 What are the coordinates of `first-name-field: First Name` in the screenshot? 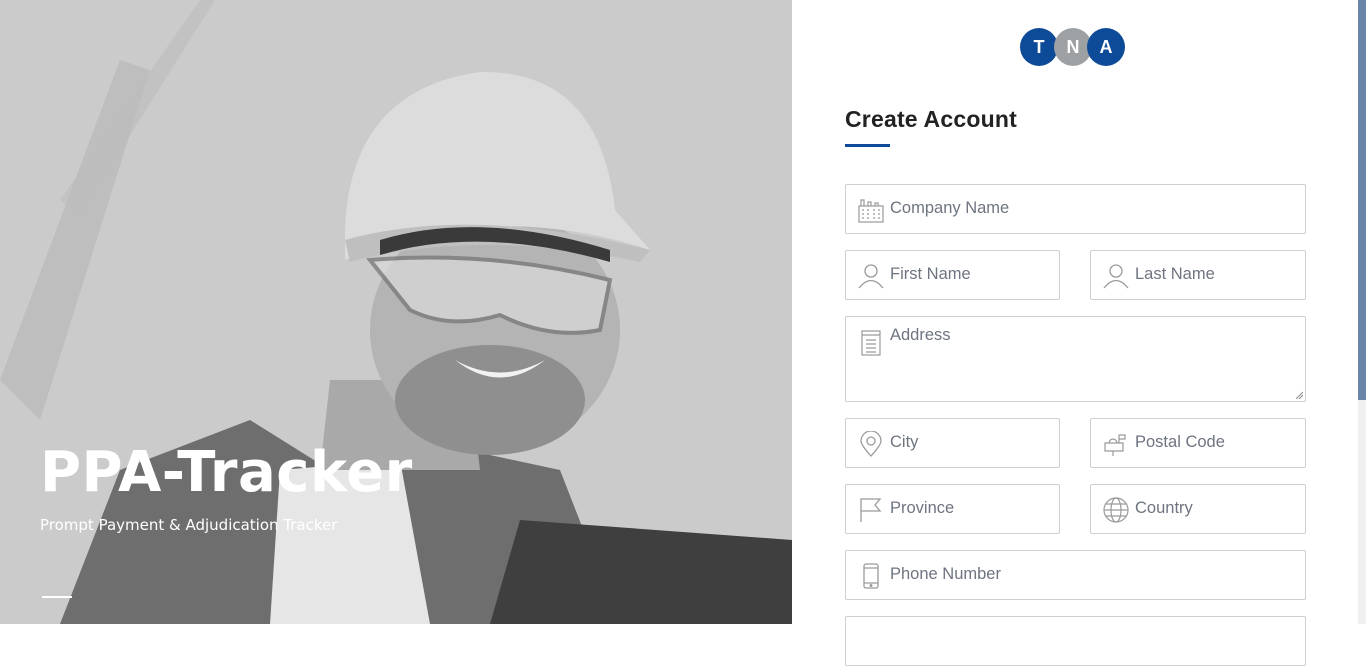 It's located at (952, 275).